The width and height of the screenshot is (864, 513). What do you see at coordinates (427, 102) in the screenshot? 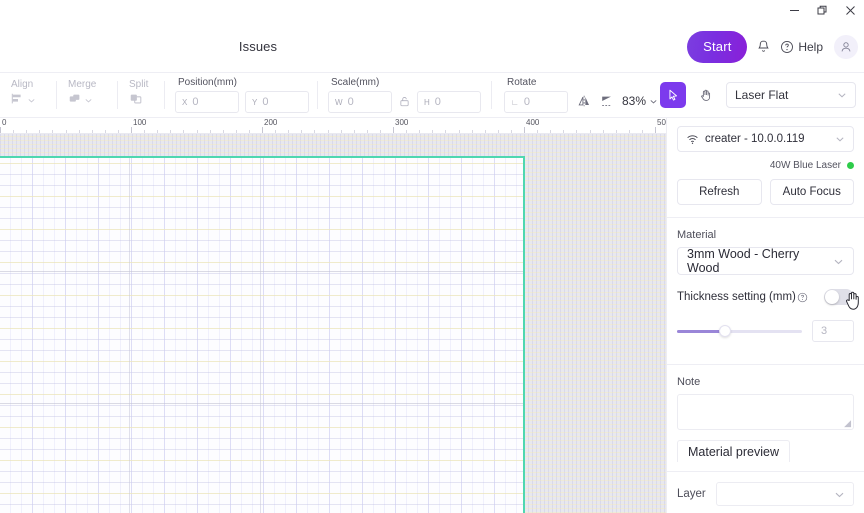
I see `scale-h-prefix: H` at bounding box center [427, 102].